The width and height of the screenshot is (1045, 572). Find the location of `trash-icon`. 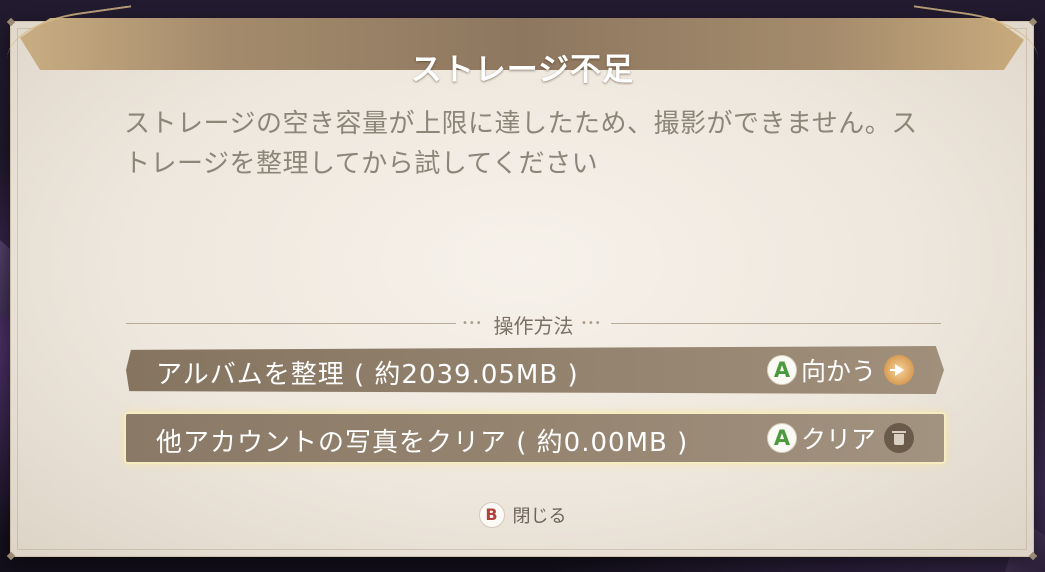

trash-icon is located at coordinates (899, 438).